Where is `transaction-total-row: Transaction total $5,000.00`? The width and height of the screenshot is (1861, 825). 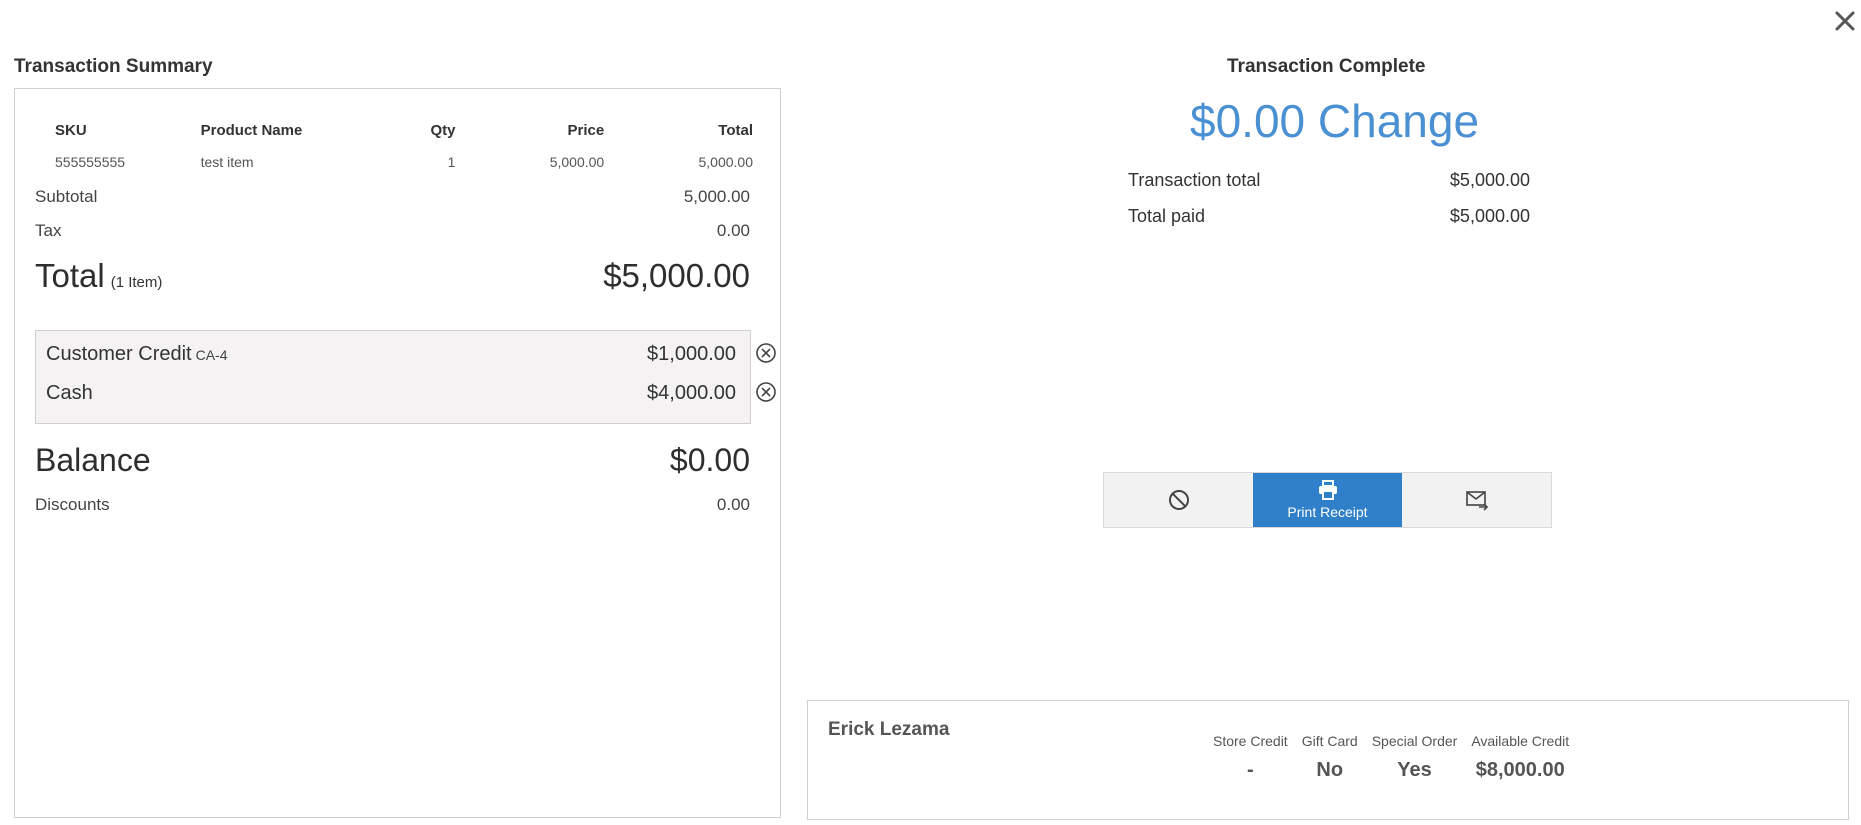
transaction-total-row: Transaction total $5,000.00 is located at coordinates (1329, 180).